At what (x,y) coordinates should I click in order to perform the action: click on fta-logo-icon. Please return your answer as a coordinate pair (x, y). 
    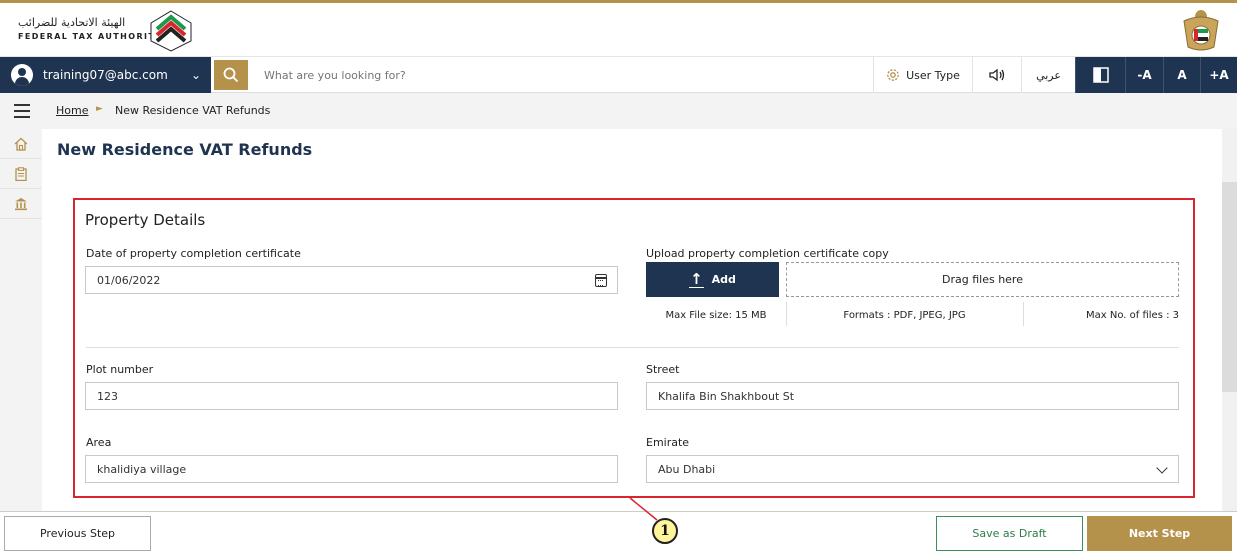
    Looking at the image, I should click on (171, 31).